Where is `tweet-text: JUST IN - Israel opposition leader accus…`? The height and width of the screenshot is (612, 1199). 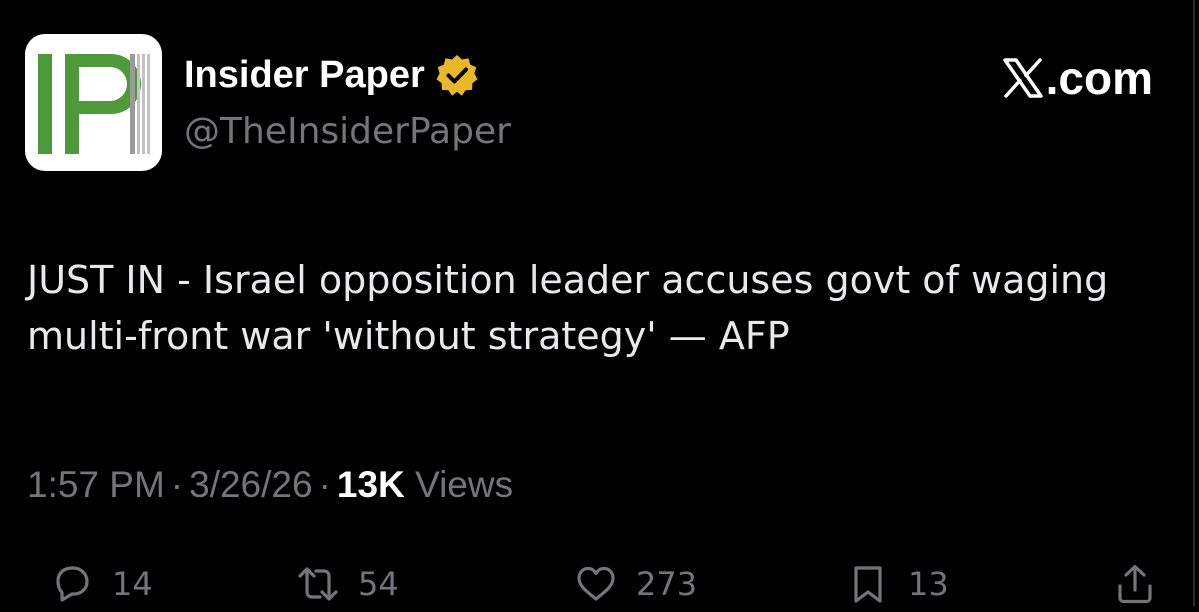 tweet-text: JUST IN - Israel opposition leader accus… is located at coordinates (568, 308).